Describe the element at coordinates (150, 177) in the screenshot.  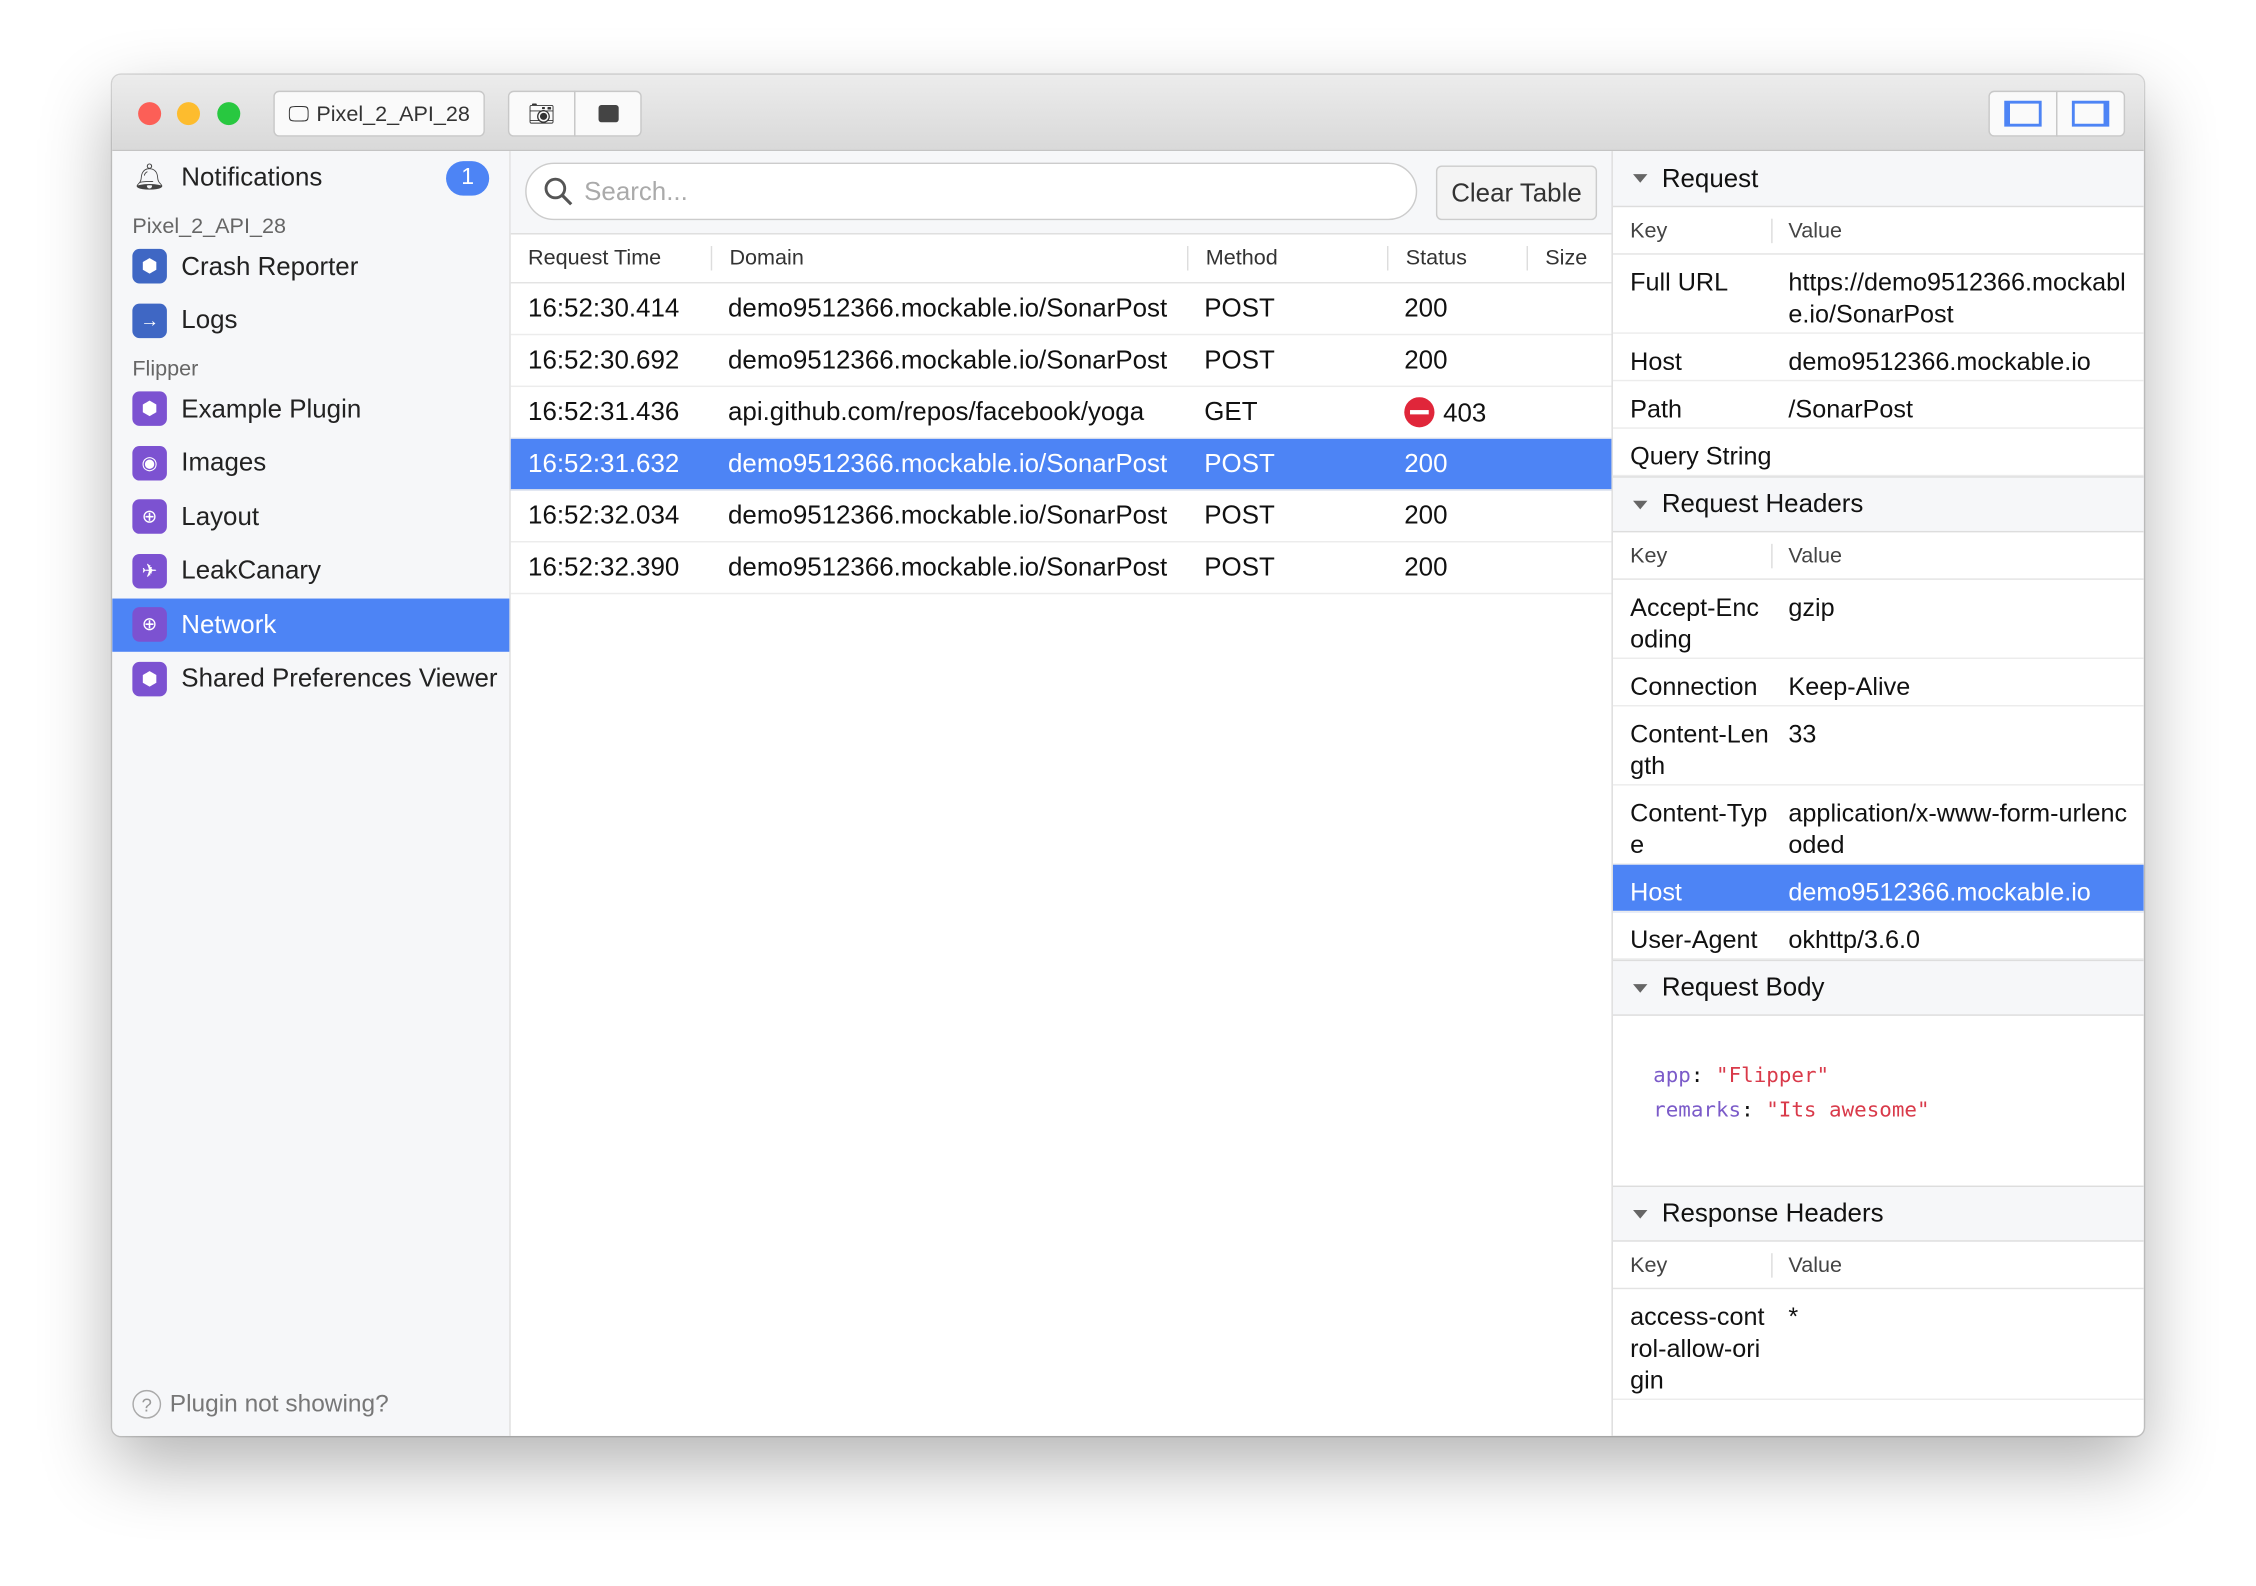
I see `bell-icon: 🔔︎` at that location.